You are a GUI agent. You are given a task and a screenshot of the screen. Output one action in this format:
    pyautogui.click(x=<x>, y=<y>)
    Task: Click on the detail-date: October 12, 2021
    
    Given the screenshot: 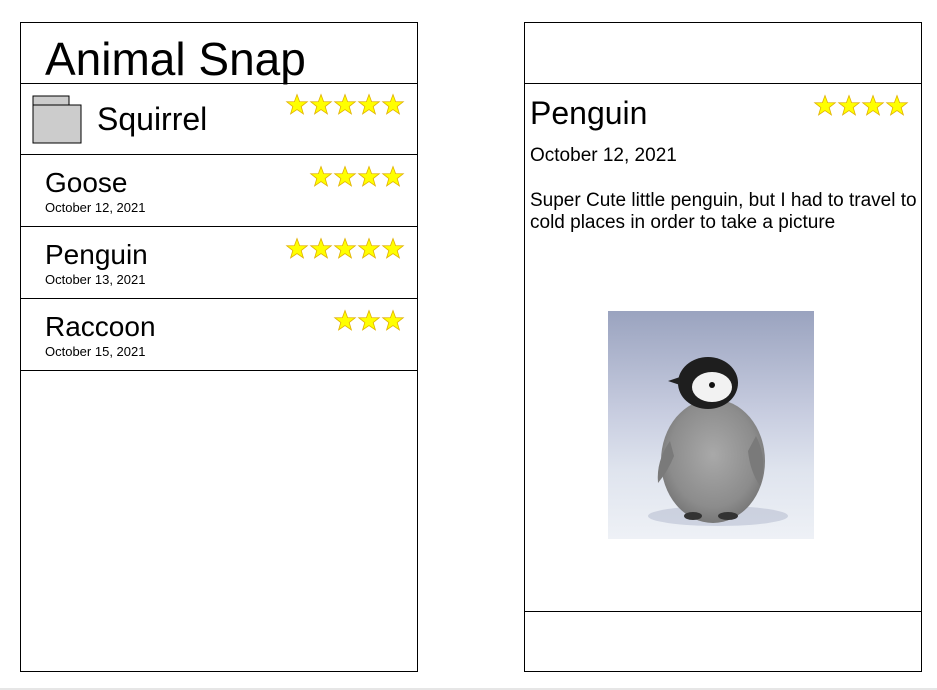 What is the action you would take?
    pyautogui.click(x=603, y=155)
    